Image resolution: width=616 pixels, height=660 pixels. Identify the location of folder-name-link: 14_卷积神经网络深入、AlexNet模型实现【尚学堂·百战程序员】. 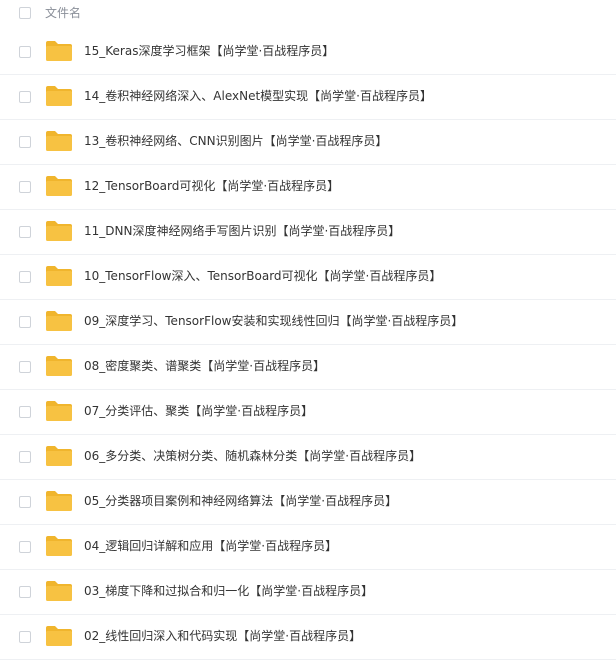
(258, 96).